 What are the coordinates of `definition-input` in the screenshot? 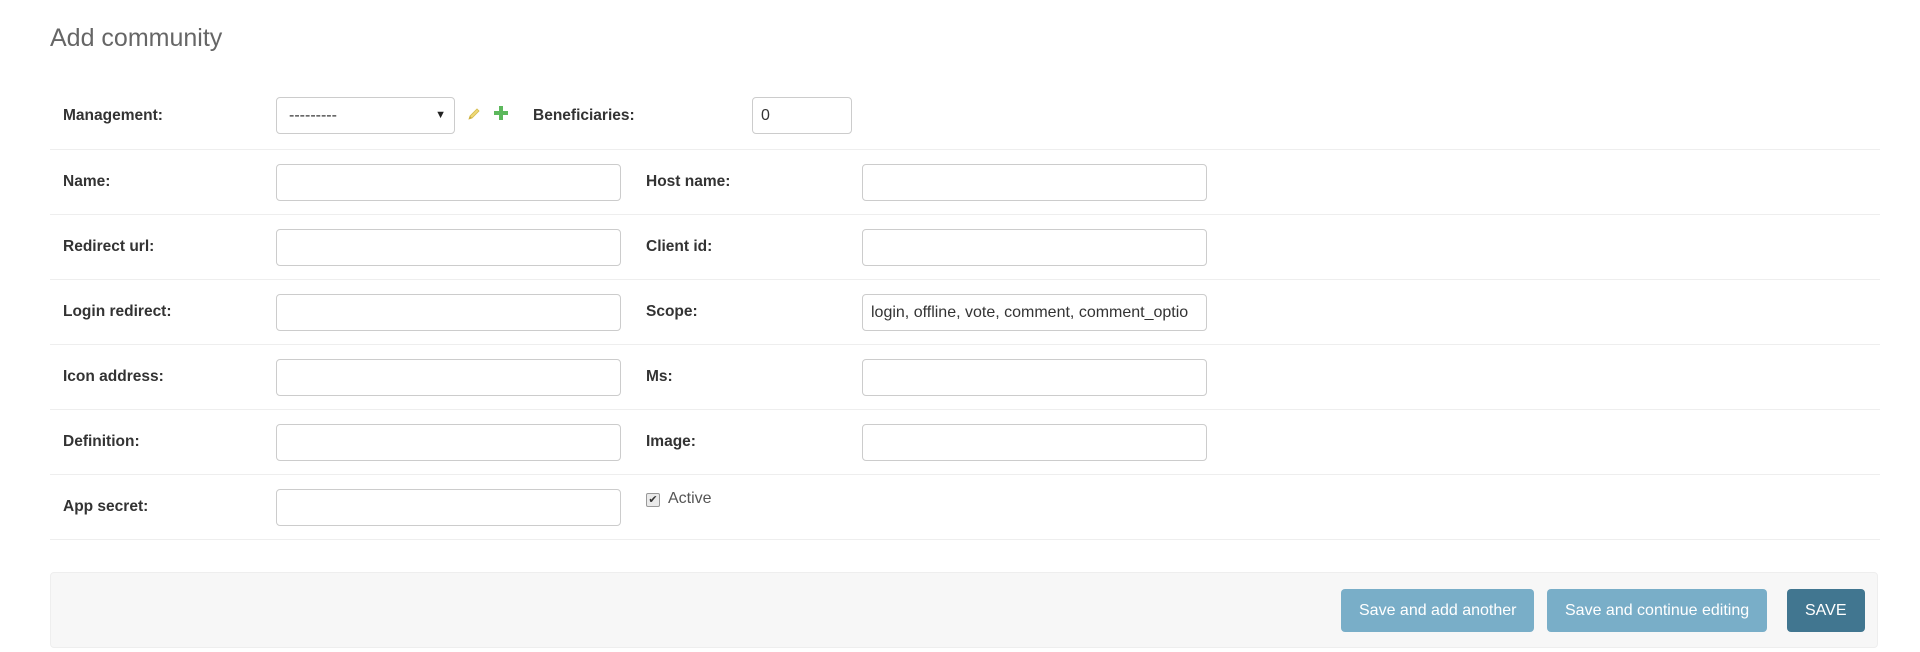 It's located at (448, 442).